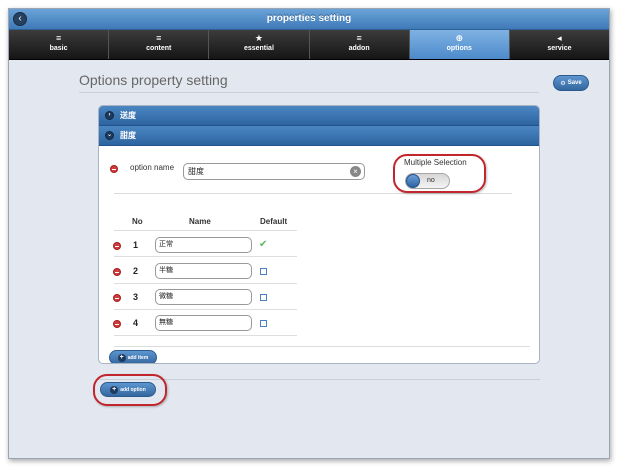 This screenshot has width=619, height=467. Describe the element at coordinates (319, 136) in the screenshot. I see `accordion-header-expanded: ⌄ 甜度` at that location.